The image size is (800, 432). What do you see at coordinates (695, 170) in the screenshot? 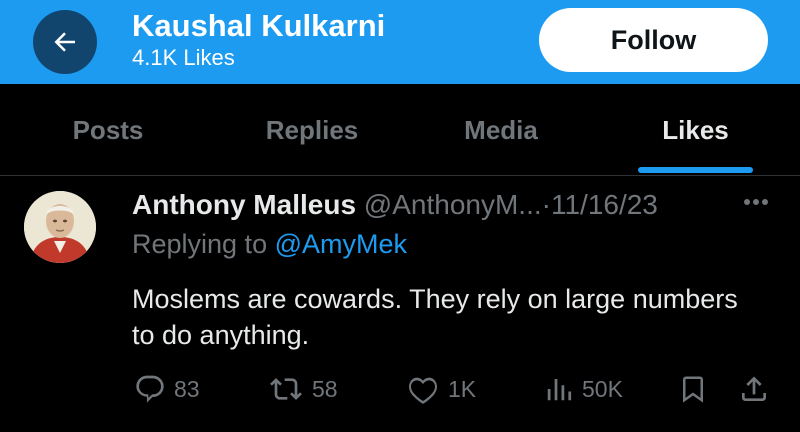
I see `active-tab-indicator` at bounding box center [695, 170].